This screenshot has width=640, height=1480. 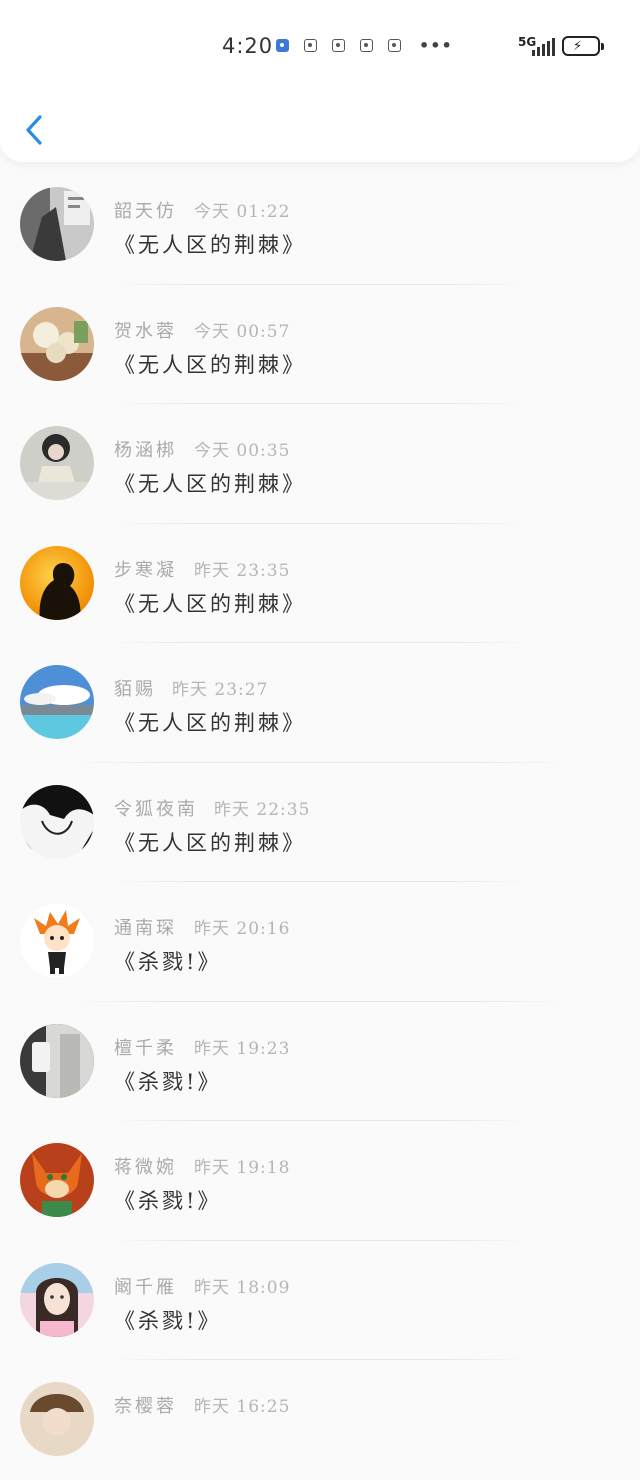 What do you see at coordinates (242, 1168) in the screenshot?
I see `message-time: 昨天 19:18` at bounding box center [242, 1168].